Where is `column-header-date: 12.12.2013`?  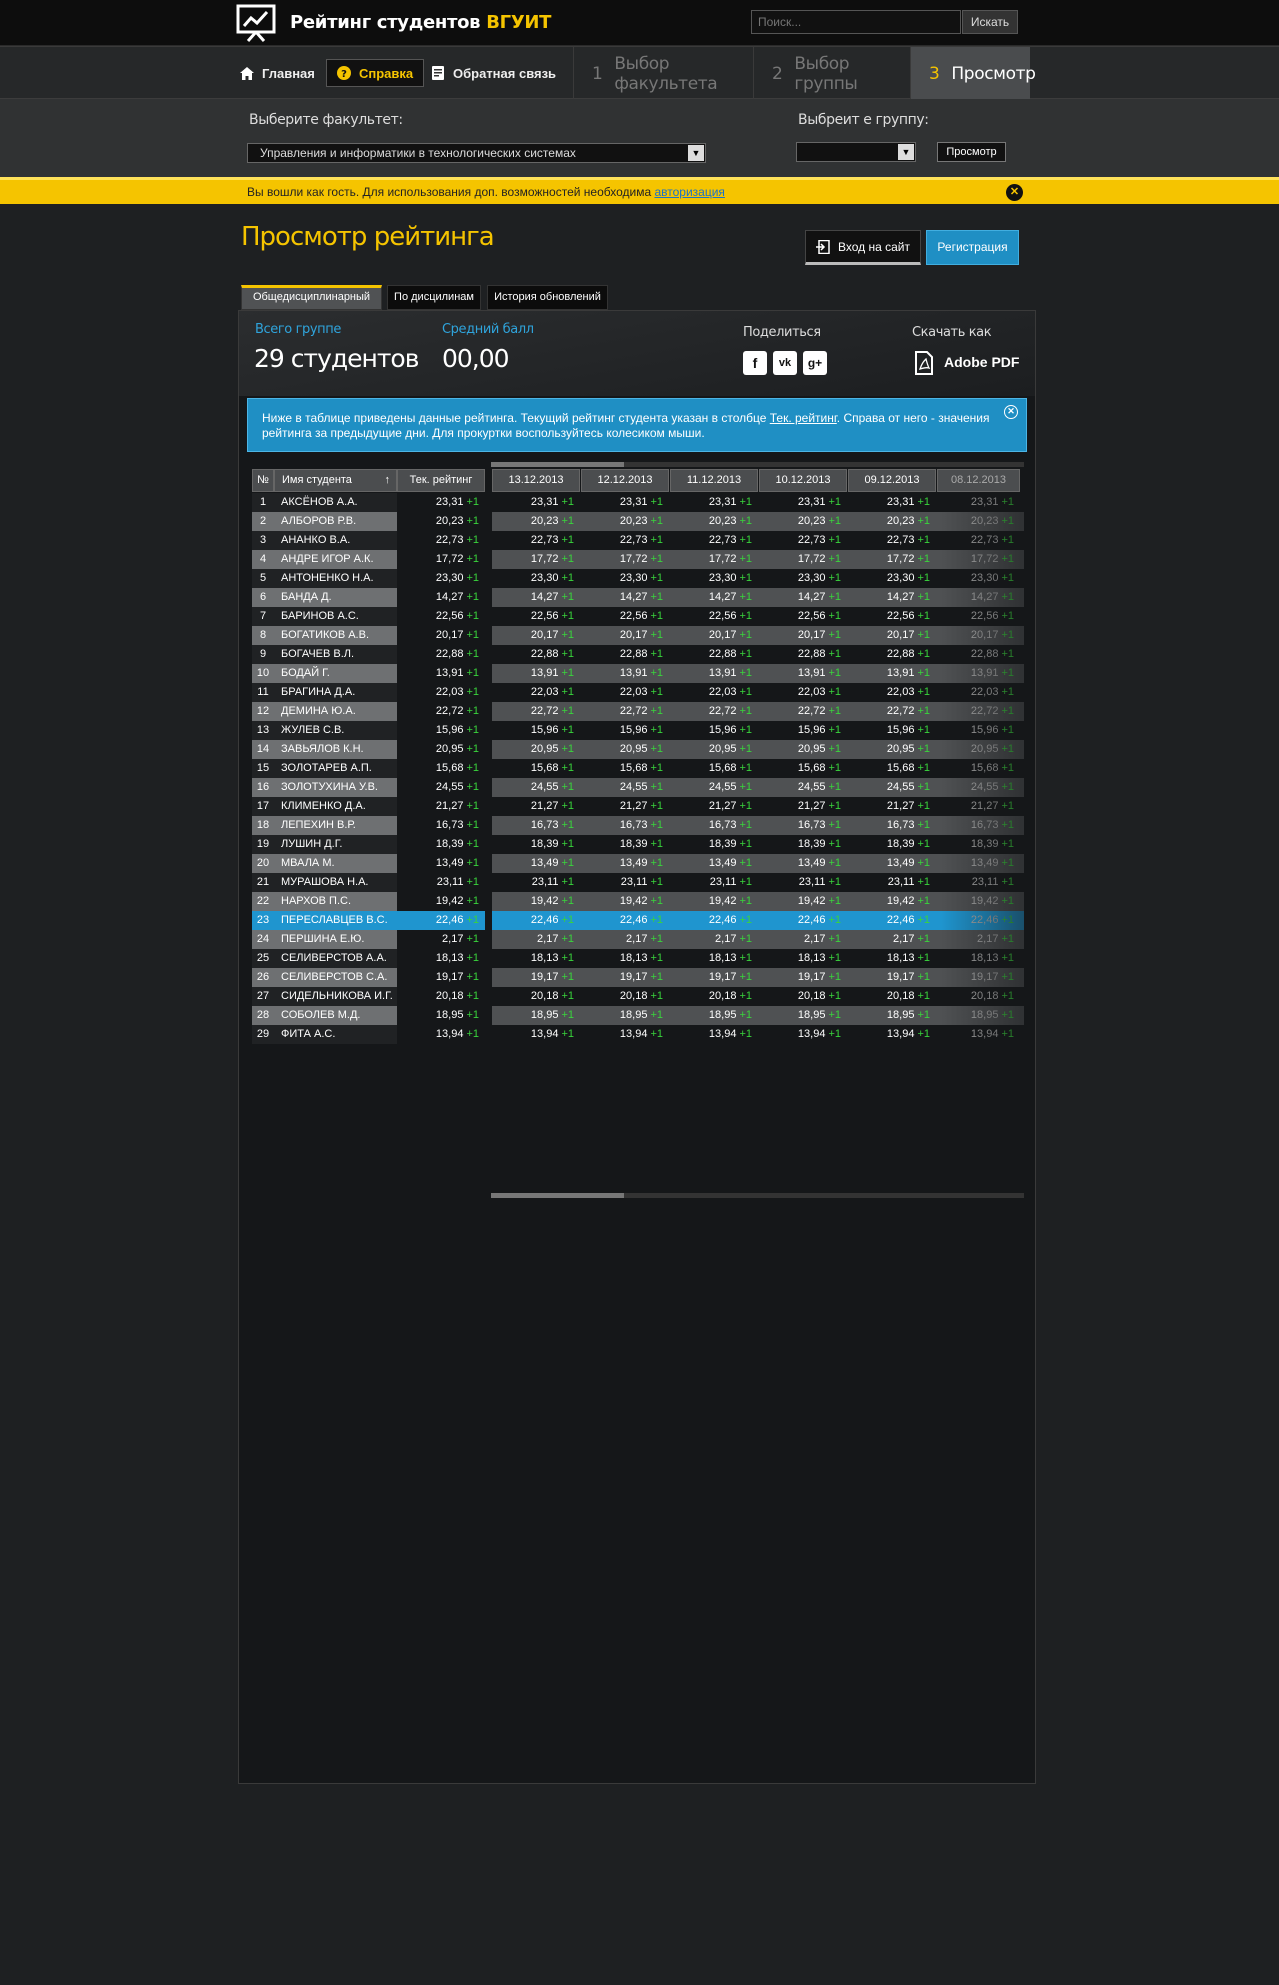
column-header-date: 12.12.2013 is located at coordinates (625, 480).